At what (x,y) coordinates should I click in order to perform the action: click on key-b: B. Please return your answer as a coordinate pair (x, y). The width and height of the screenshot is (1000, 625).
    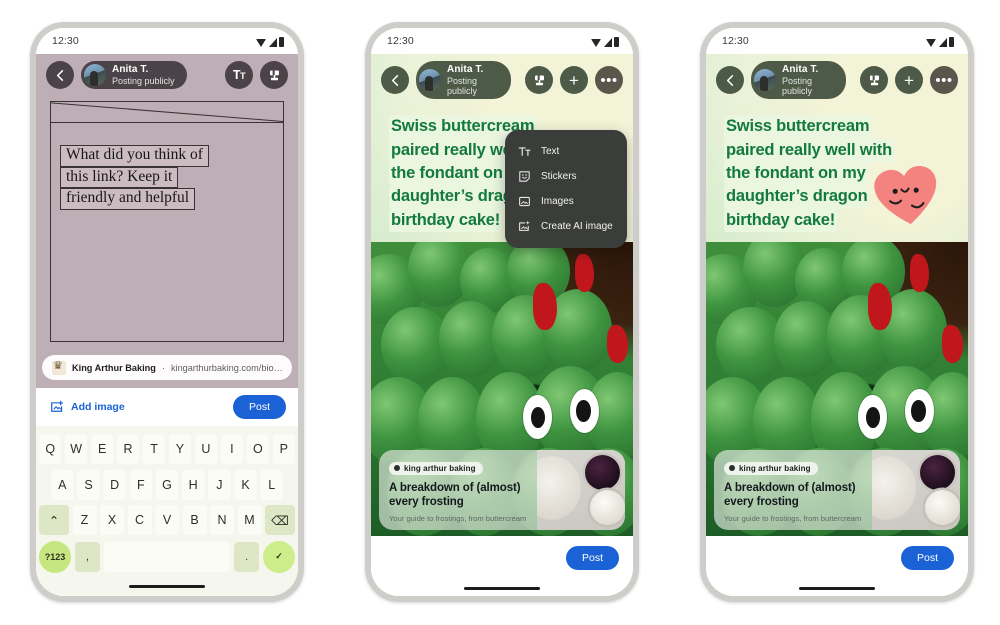
    Looking at the image, I should click on (194, 520).